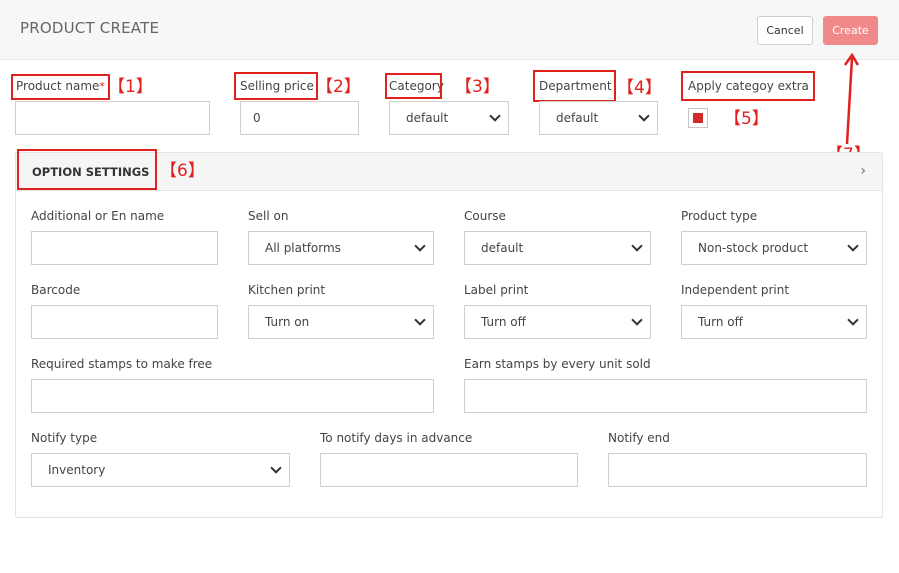 The width and height of the screenshot is (899, 573). What do you see at coordinates (639, 438) in the screenshot?
I see `notify-end-label: Notify end` at bounding box center [639, 438].